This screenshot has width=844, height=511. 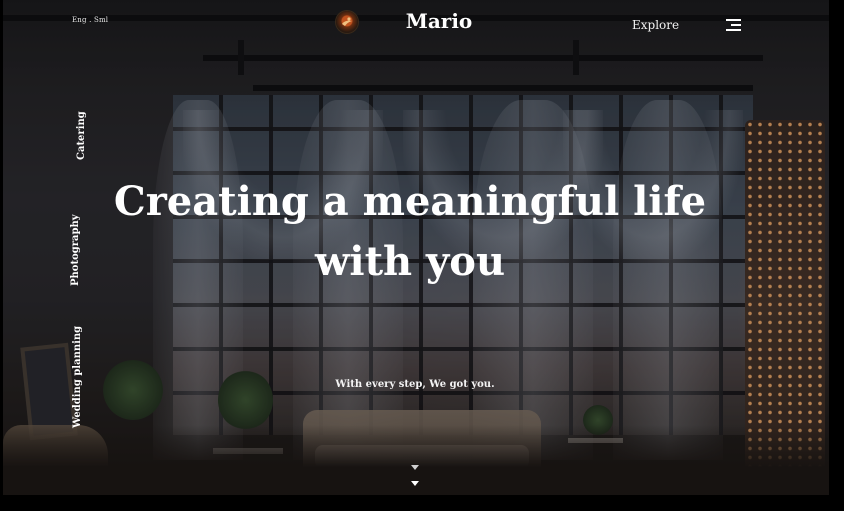 What do you see at coordinates (77, 377) in the screenshot?
I see `side-nav-wedding-planning: Wedding planning` at bounding box center [77, 377].